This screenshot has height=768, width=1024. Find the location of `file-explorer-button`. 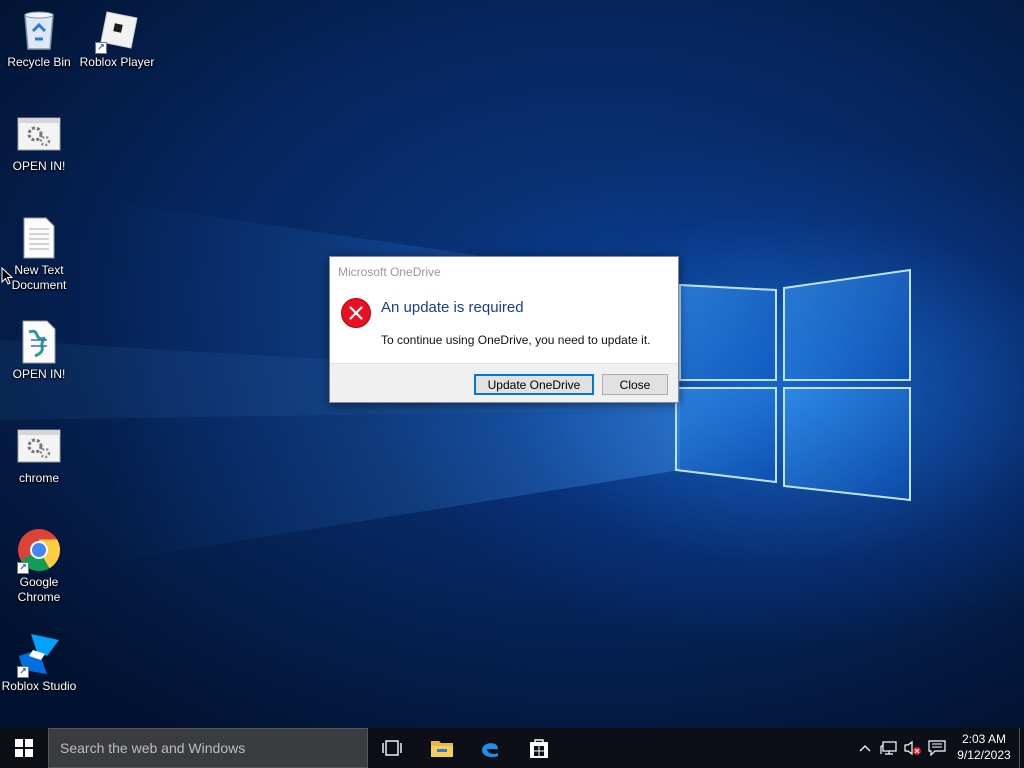

file-explorer-button is located at coordinates (442, 748).